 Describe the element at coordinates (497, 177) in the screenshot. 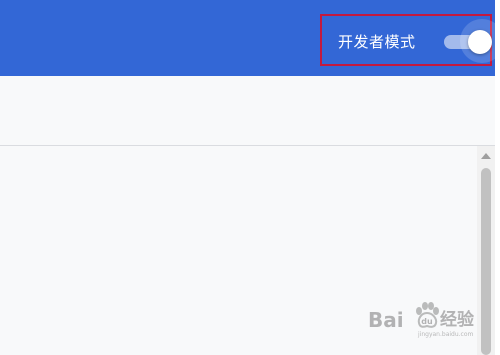

I see `window-edge` at that location.